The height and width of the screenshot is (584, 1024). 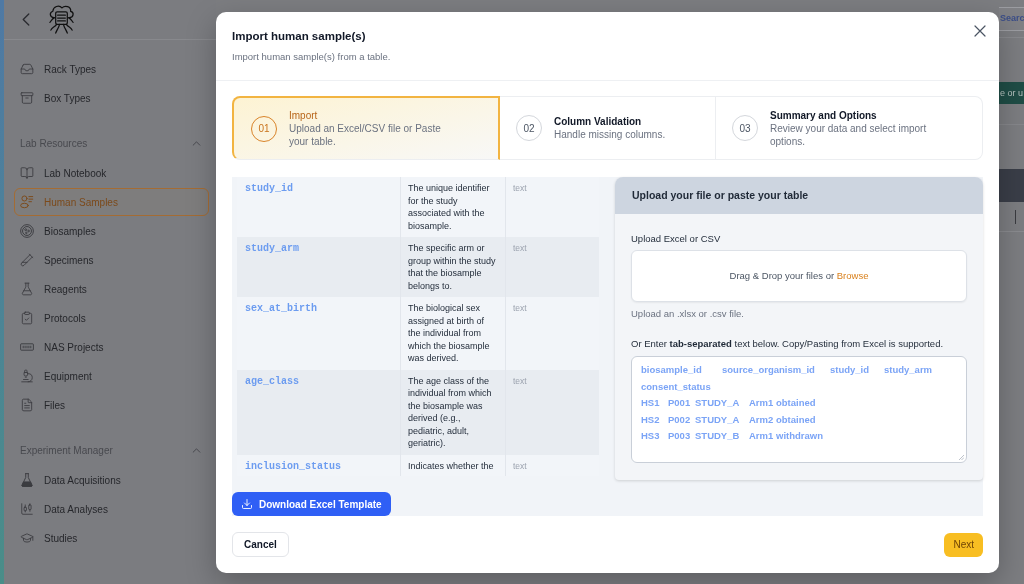 I want to click on clipboard-check-icon, so click(x=27, y=318).